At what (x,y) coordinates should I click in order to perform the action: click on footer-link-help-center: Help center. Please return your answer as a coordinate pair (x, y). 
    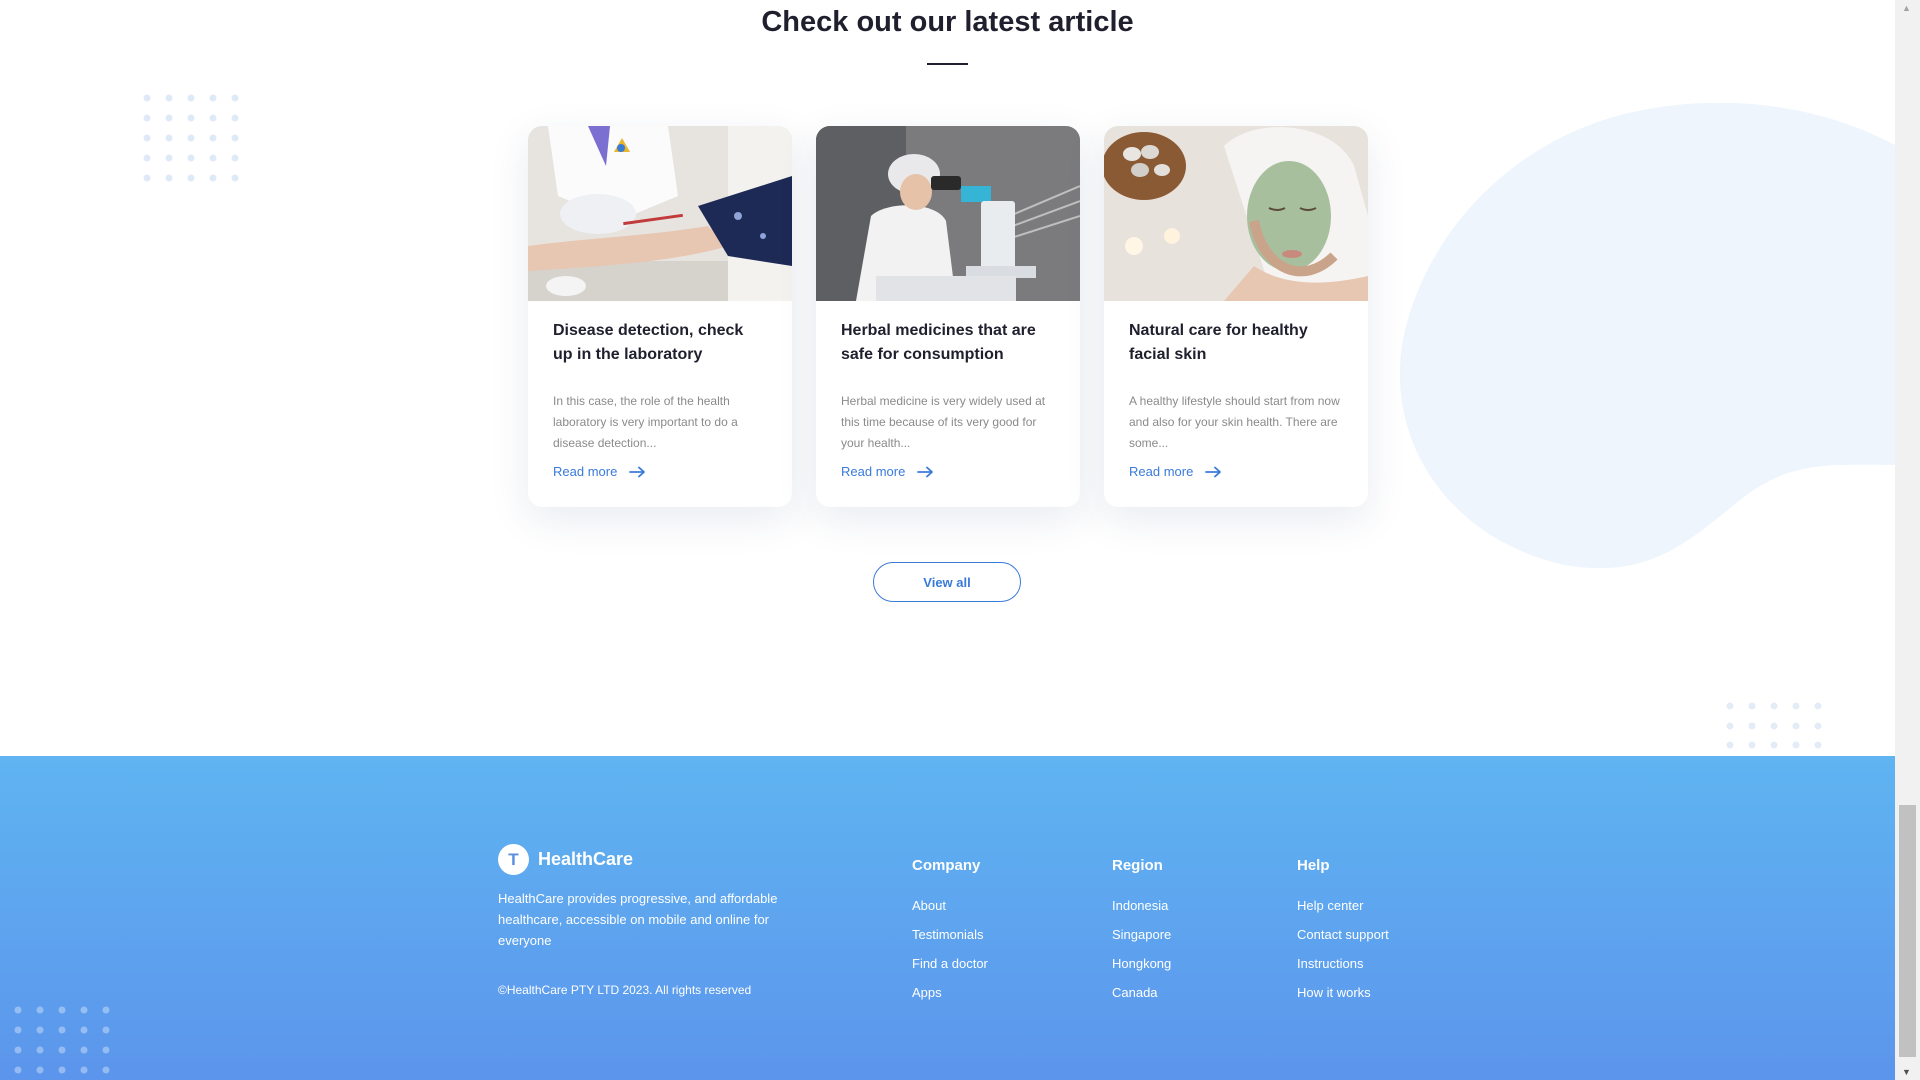
    Looking at the image, I should click on (1343, 905).